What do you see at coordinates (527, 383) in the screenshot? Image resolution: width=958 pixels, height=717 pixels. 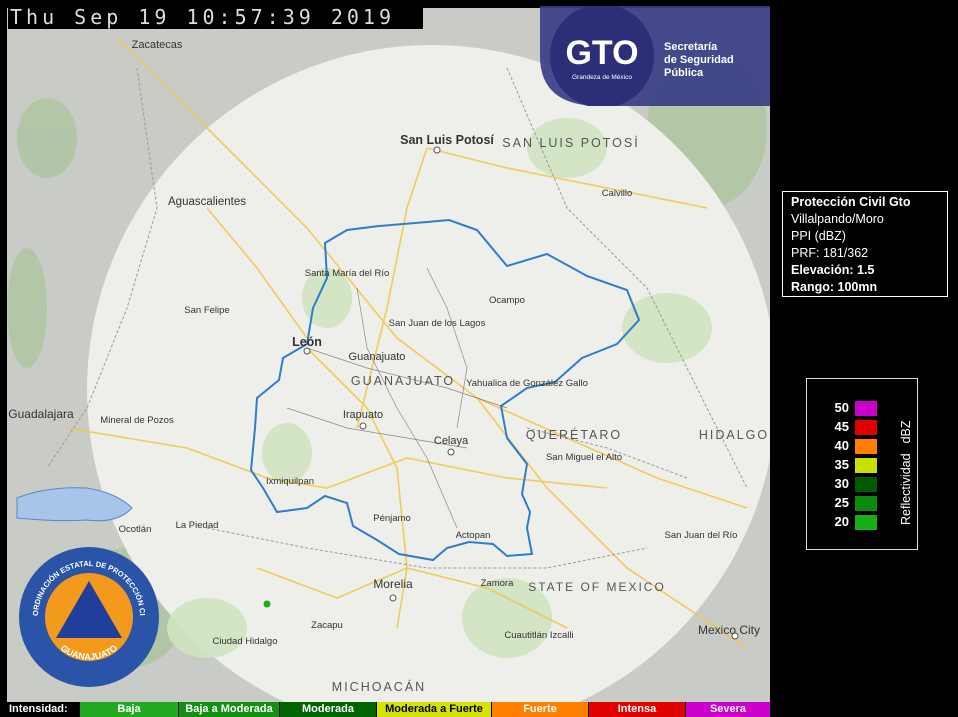 I see `town-label-sma: Yahualica de González Gallo` at bounding box center [527, 383].